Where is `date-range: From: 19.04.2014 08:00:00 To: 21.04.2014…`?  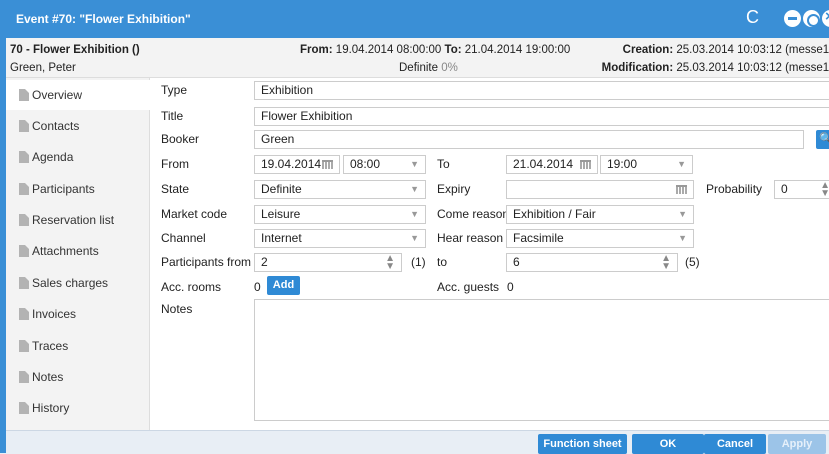 date-range: From: 19.04.2014 08:00:00 To: 21.04.2014… is located at coordinates (435, 50).